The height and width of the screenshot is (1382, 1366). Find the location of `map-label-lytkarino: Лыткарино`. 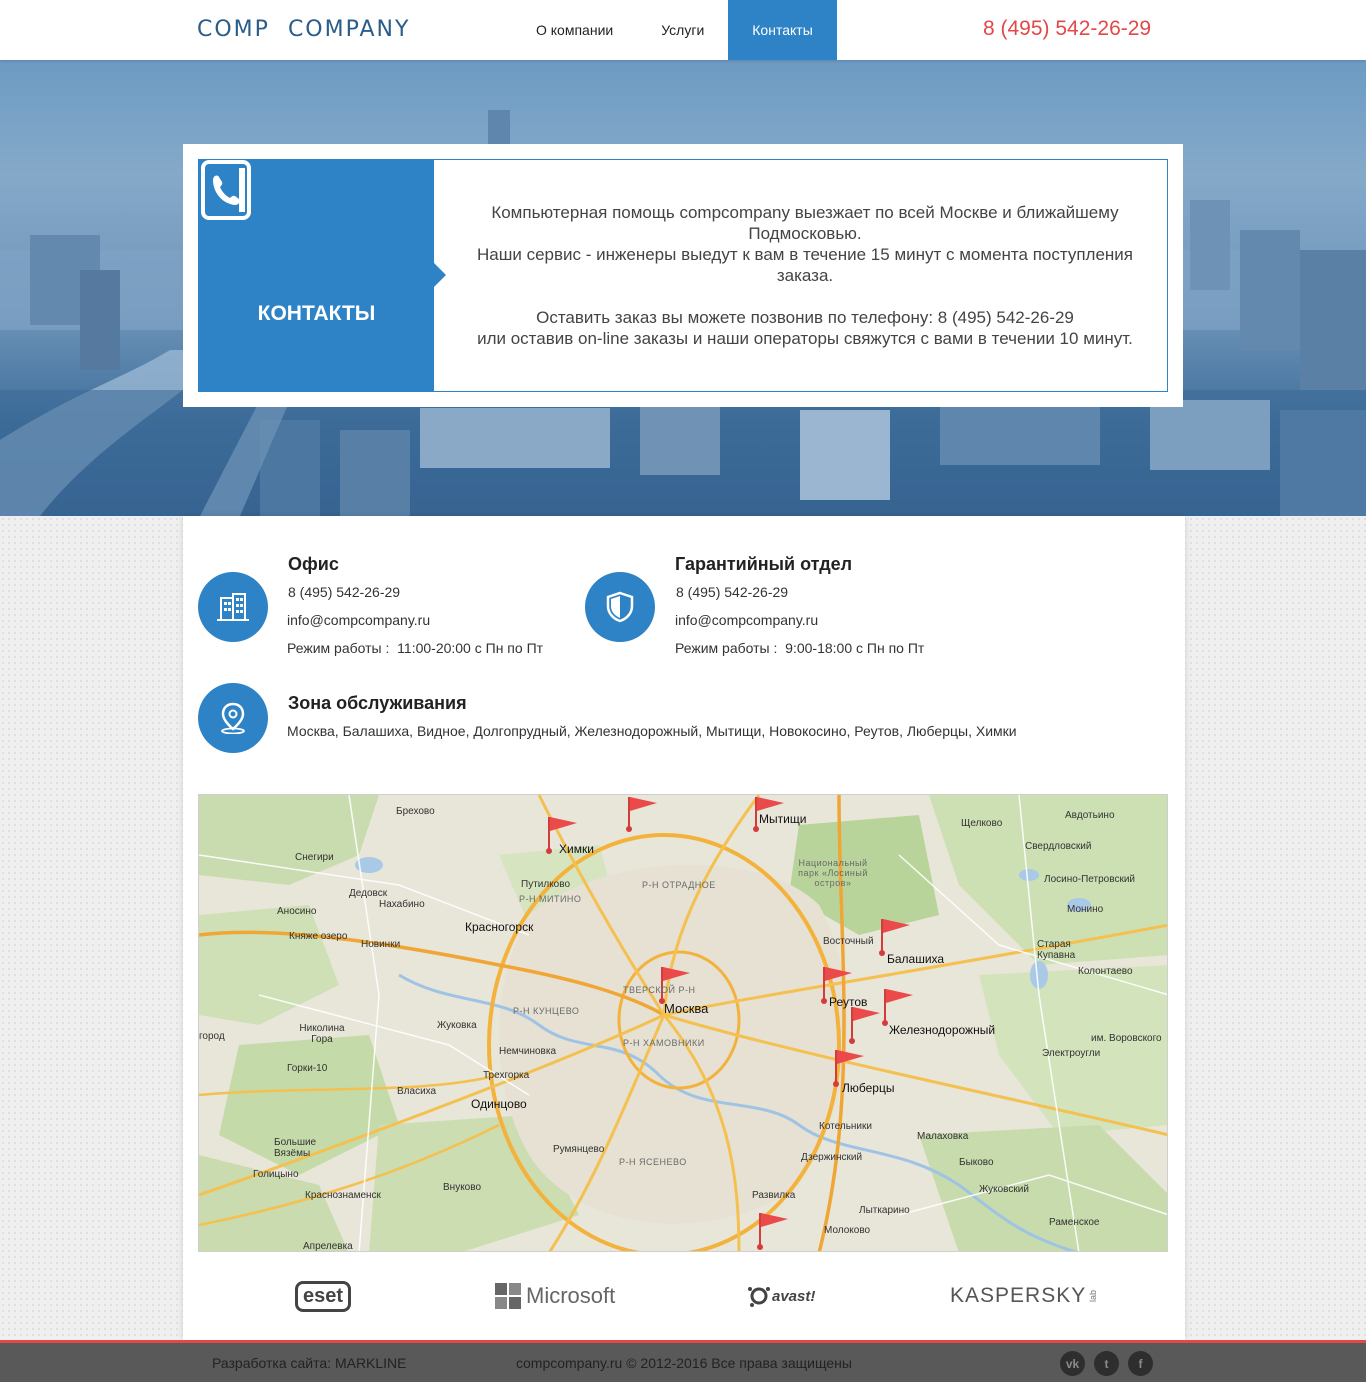

map-label-lytkarino: Лыткарино is located at coordinates (884, 1210).